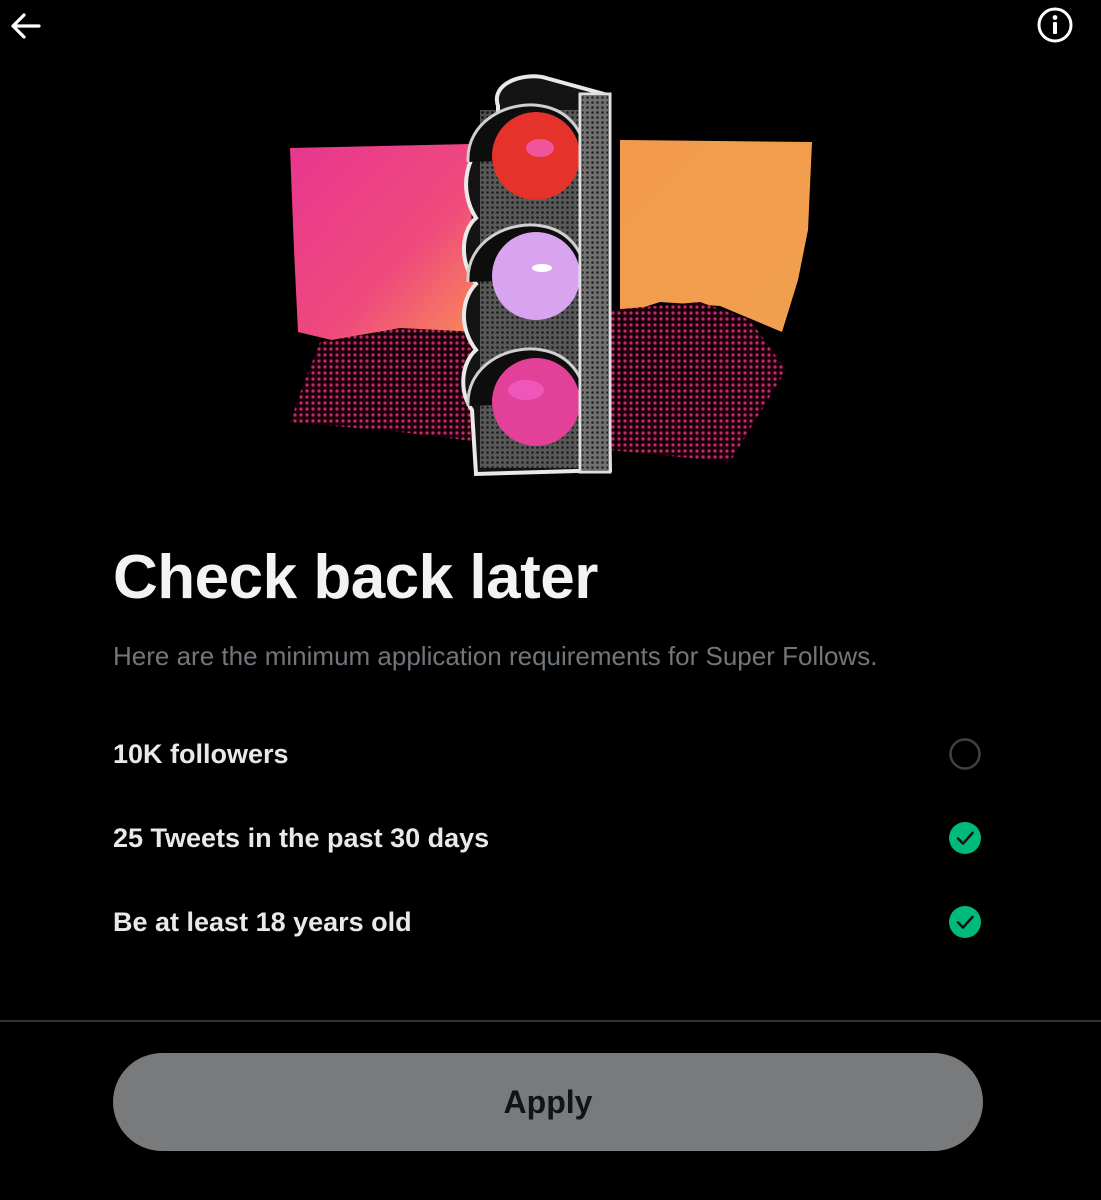  What do you see at coordinates (201, 753) in the screenshot?
I see `requirement-label: 10K followers` at bounding box center [201, 753].